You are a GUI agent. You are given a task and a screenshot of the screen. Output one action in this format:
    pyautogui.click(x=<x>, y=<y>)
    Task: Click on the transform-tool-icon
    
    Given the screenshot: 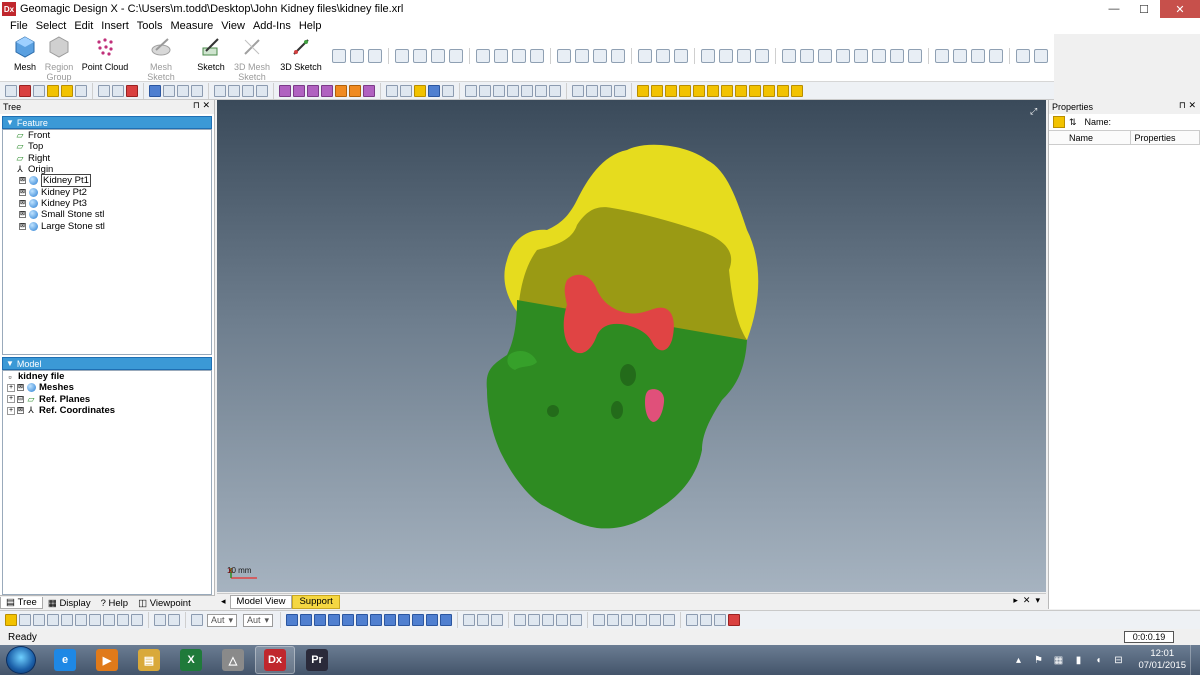 What is the action you would take?
    pyautogui.click(x=960, y=56)
    